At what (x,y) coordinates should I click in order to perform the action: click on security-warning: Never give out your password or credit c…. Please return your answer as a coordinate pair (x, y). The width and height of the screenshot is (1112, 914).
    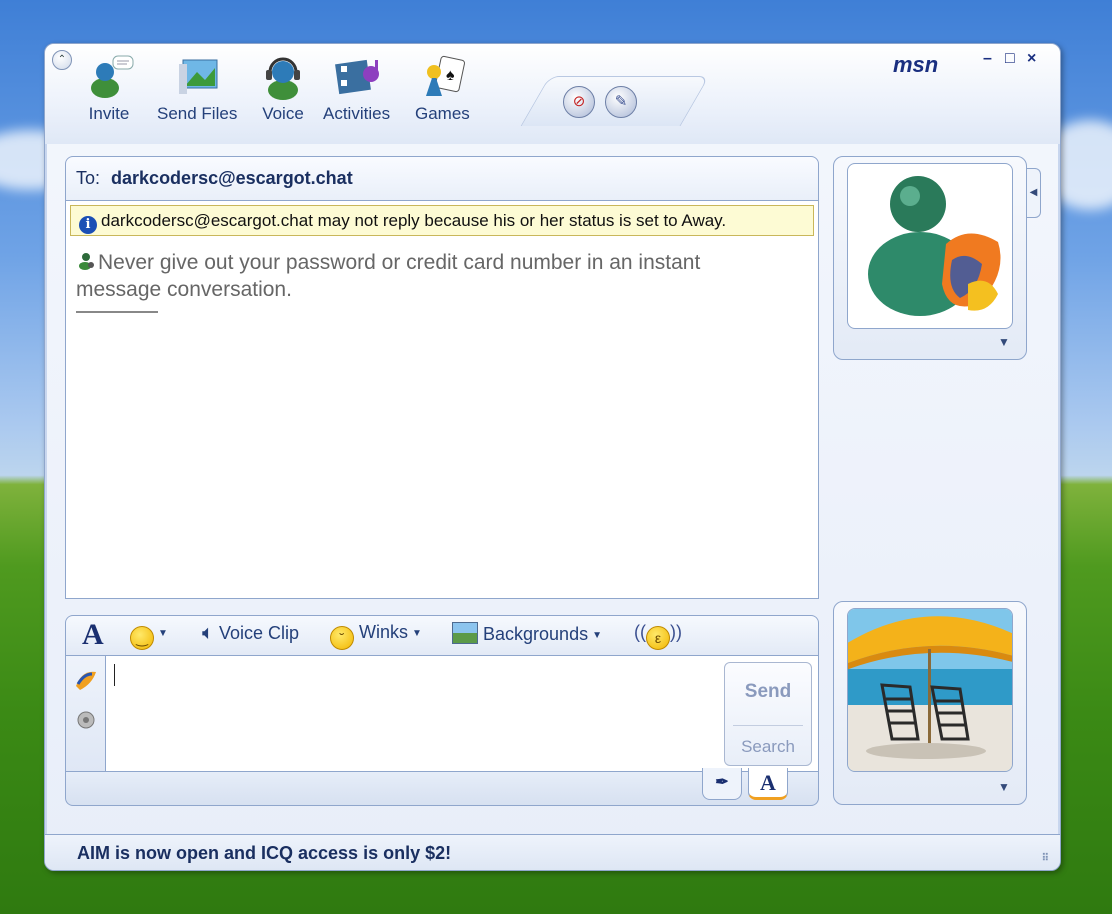
    Looking at the image, I should click on (426, 276).